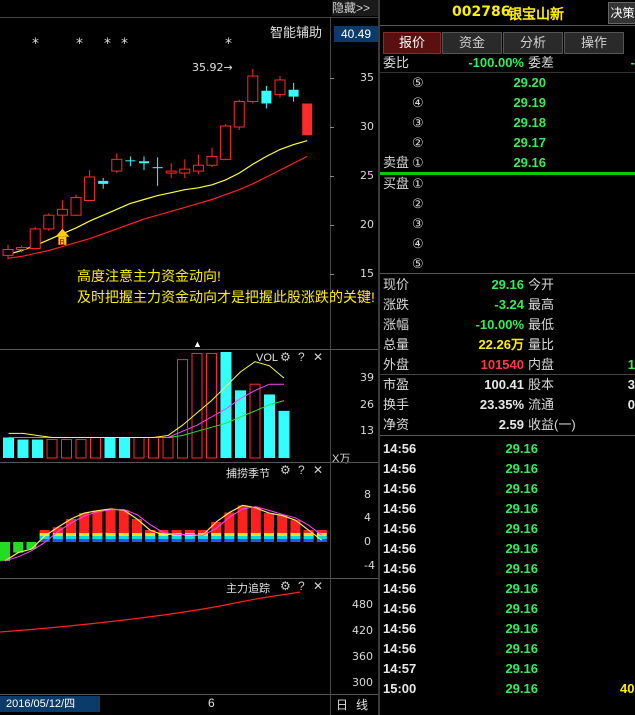 Image resolution: width=635 pixels, height=715 pixels. What do you see at coordinates (541, 324) in the screenshot?
I see `stat-label-2: 最低` at bounding box center [541, 324].